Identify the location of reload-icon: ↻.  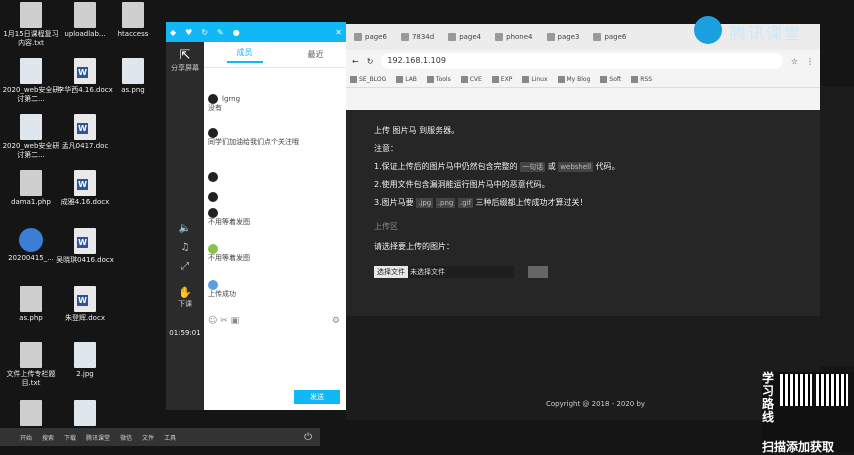
(370, 61).